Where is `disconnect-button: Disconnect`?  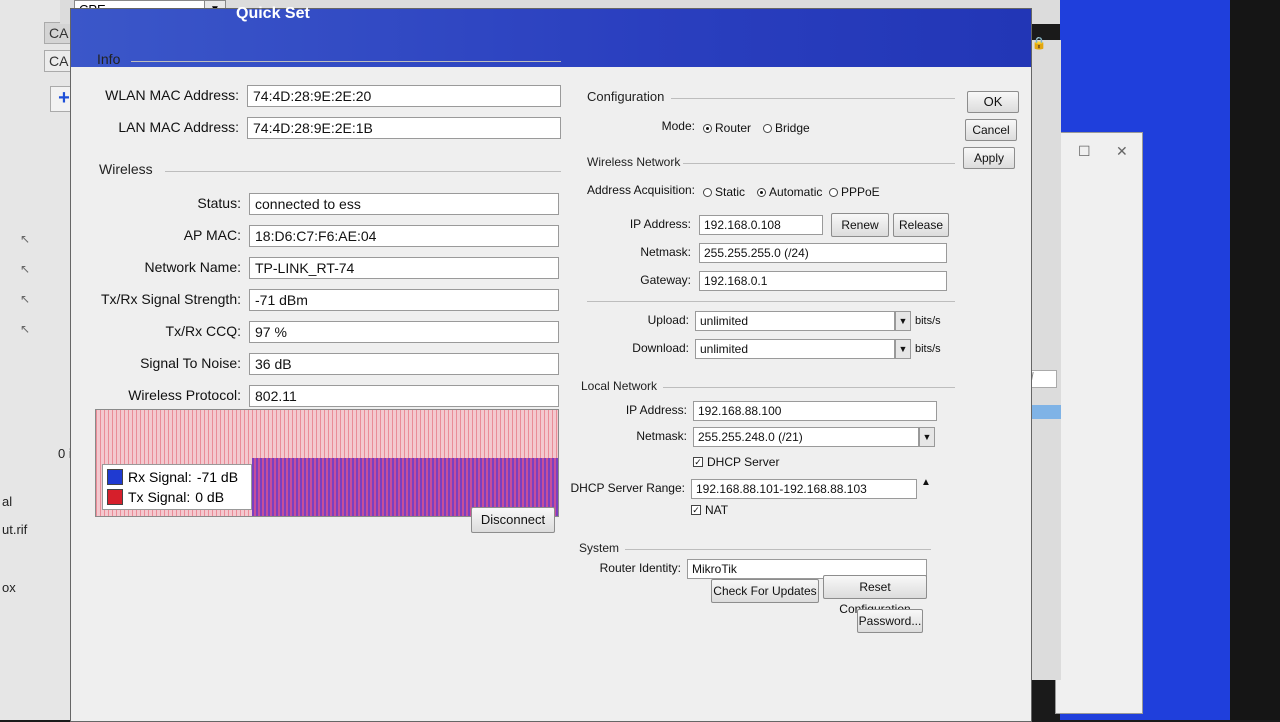 disconnect-button: Disconnect is located at coordinates (513, 520).